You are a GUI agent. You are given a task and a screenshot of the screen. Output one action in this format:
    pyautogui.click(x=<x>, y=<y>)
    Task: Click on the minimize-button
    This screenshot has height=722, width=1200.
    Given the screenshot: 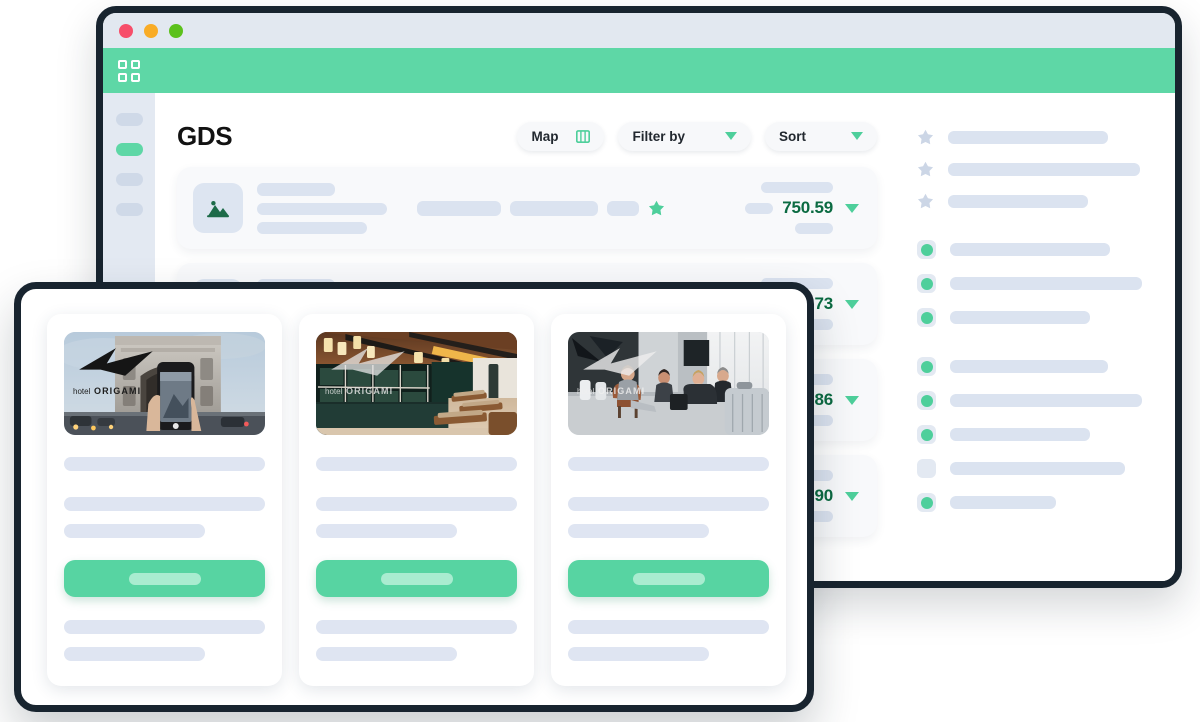 What is the action you would take?
    pyautogui.click(x=151, y=30)
    